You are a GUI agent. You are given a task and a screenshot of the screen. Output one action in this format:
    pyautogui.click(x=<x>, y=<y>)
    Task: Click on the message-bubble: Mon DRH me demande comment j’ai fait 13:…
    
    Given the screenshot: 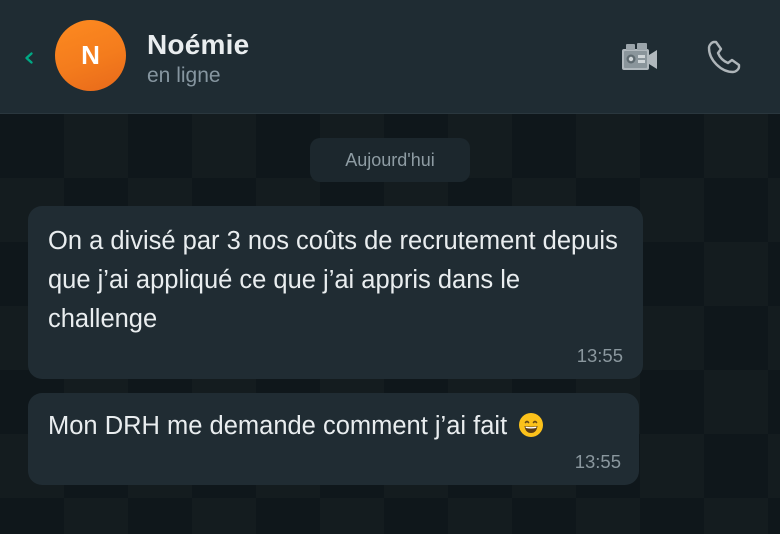 What is the action you would take?
    pyautogui.click(x=333, y=439)
    